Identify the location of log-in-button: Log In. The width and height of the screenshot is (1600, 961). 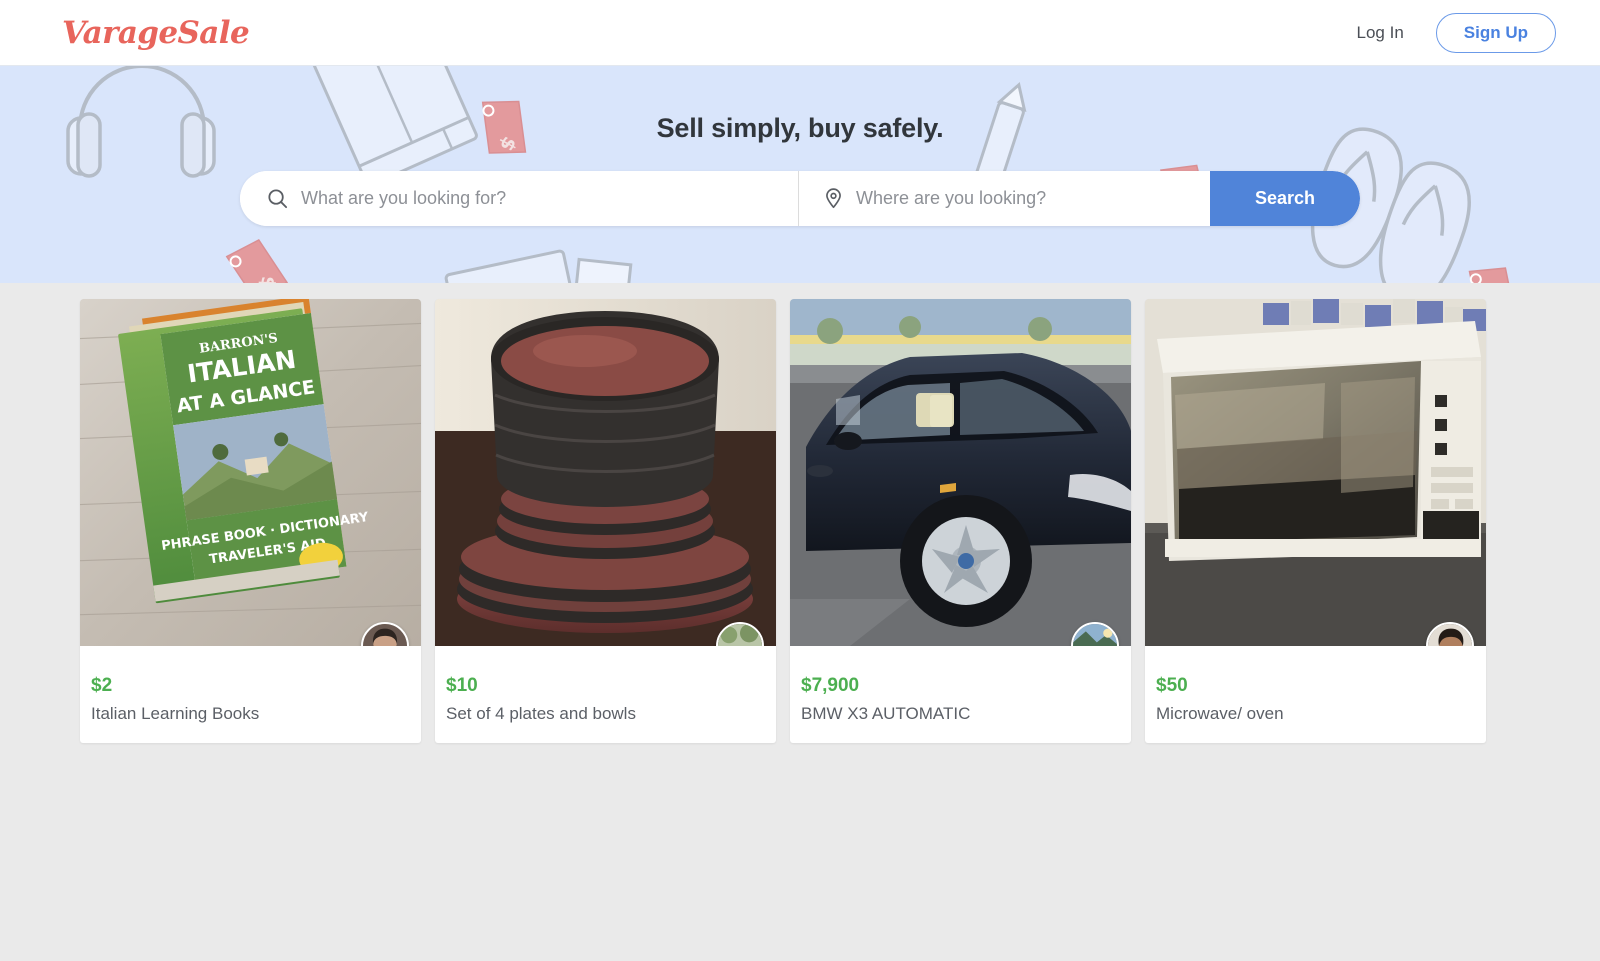
(1380, 33).